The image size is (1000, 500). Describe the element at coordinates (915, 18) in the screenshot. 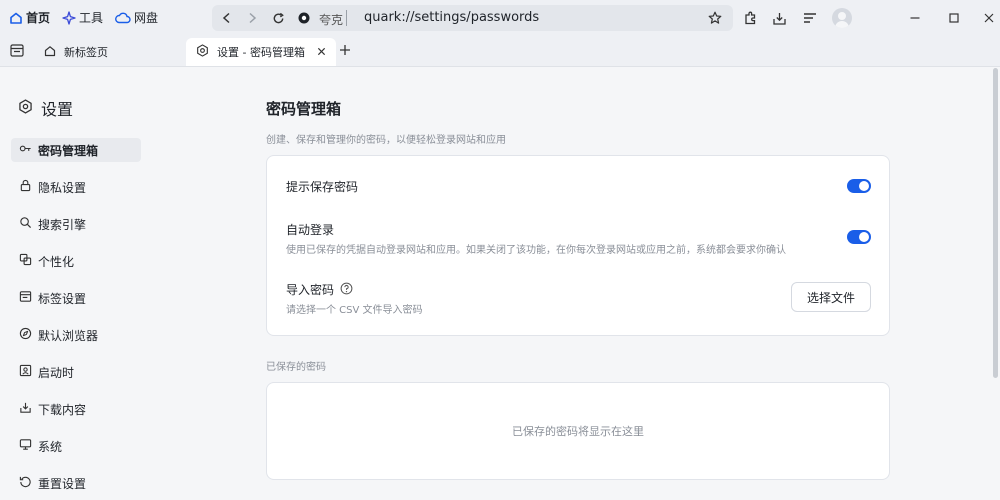

I see `minimize-icon` at that location.